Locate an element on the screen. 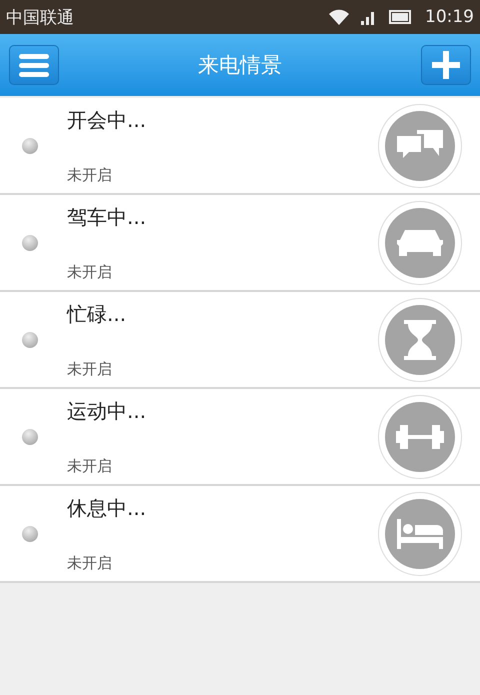 The height and width of the screenshot is (695, 480). menu-icon is located at coordinates (34, 65).